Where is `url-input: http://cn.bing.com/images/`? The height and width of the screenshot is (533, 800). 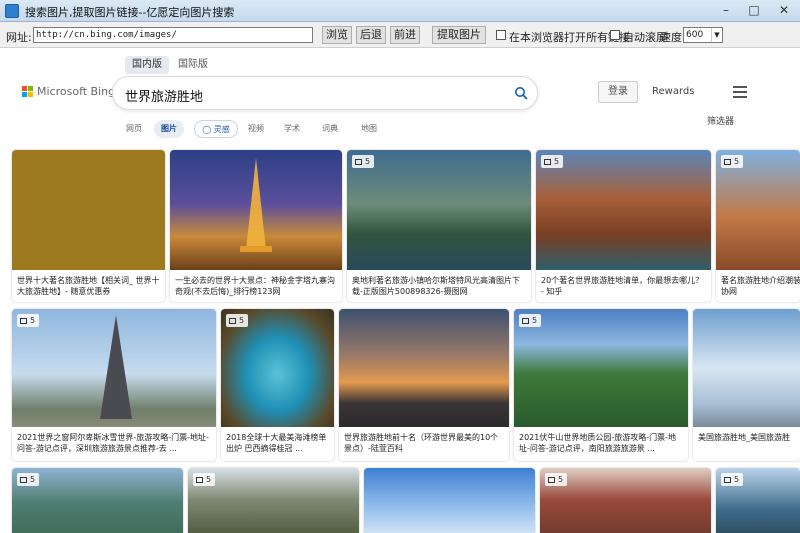 url-input: http://cn.bing.com/images/ is located at coordinates (173, 35).